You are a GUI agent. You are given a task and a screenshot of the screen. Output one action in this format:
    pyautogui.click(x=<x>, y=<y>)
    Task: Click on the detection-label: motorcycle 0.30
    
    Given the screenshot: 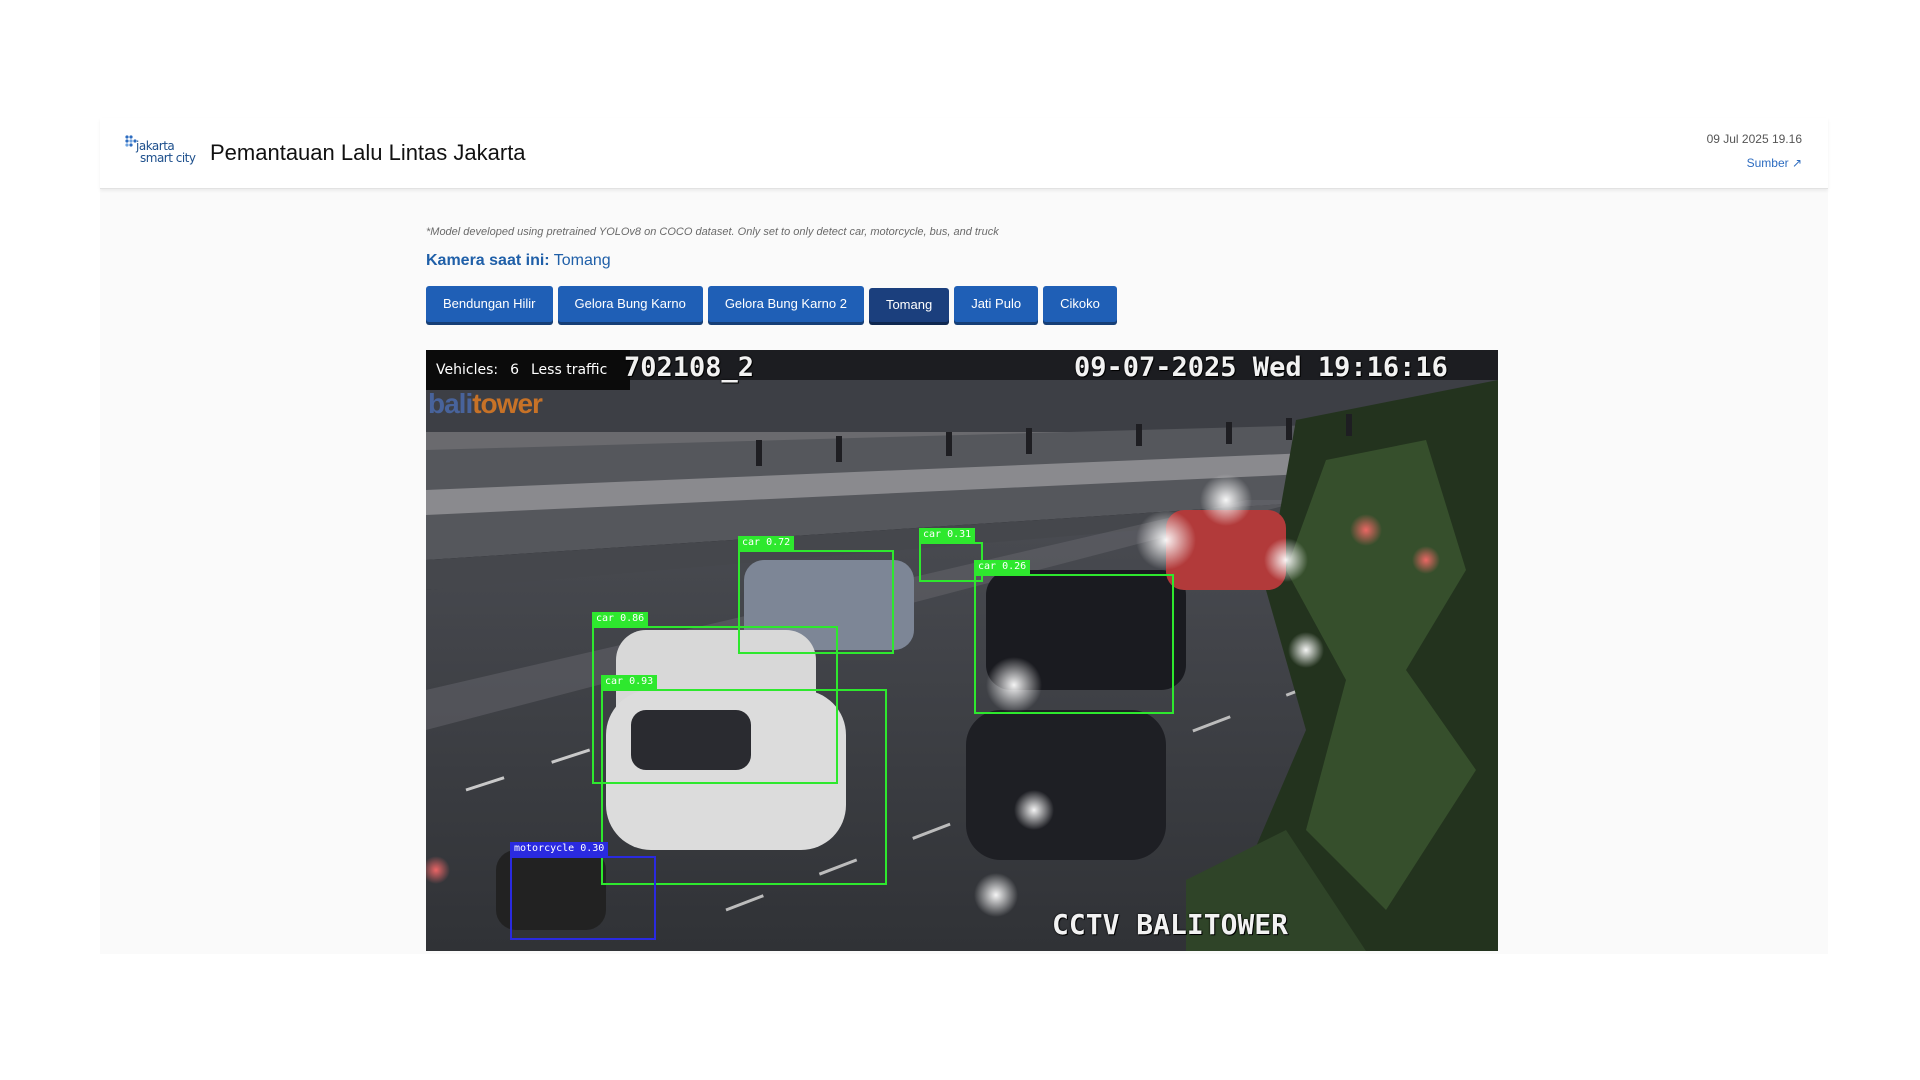 What is the action you would take?
    pyautogui.click(x=559, y=849)
    